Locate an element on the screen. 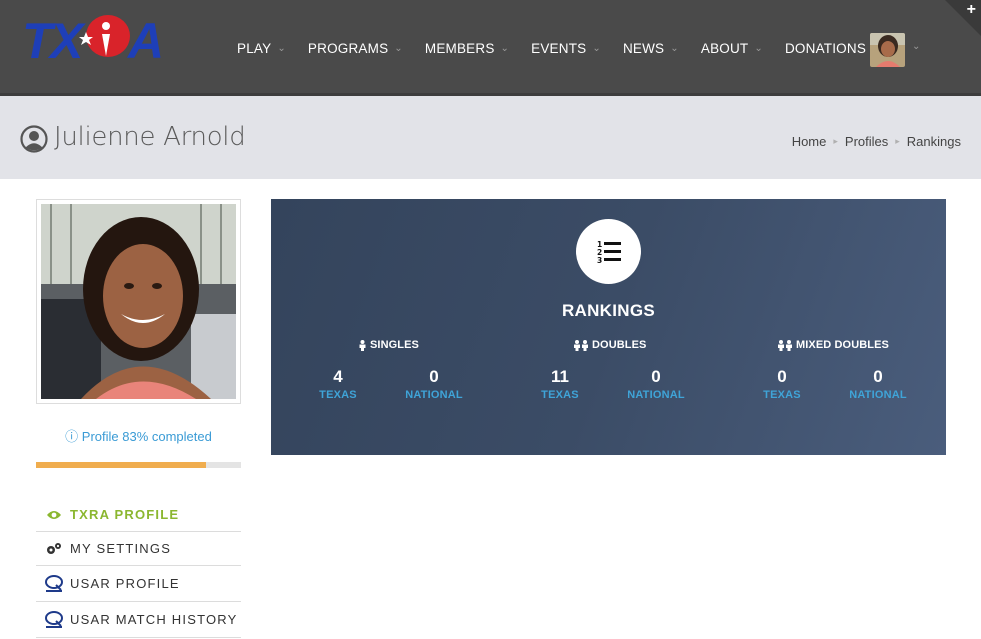  ordered-list-icon: 123 is located at coordinates (609, 252).